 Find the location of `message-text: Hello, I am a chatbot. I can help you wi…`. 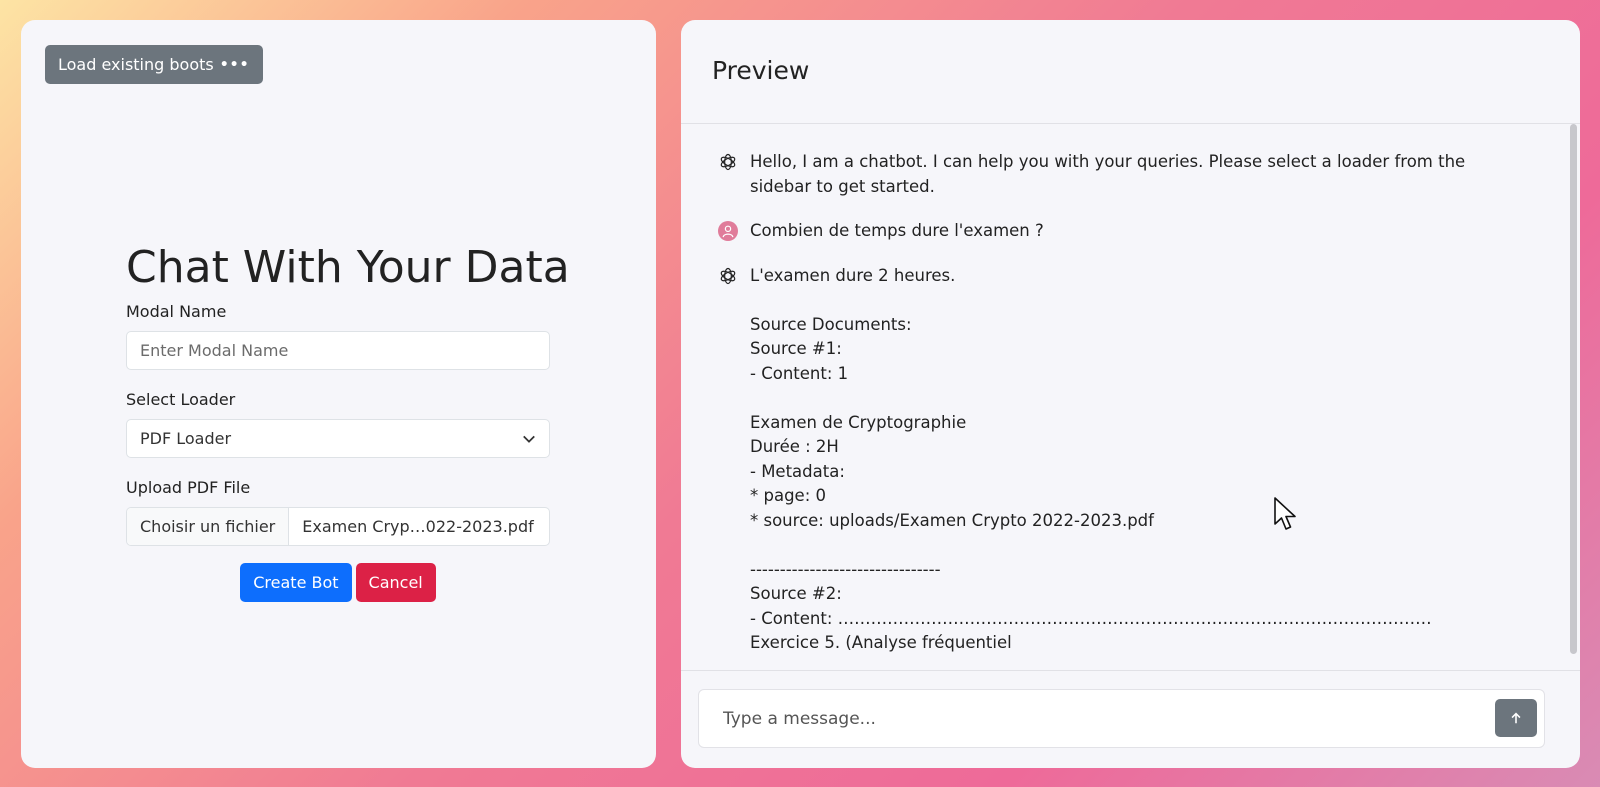

message-text: Hello, I am a chatbot. I can help you wi… is located at coordinates (1110, 174).